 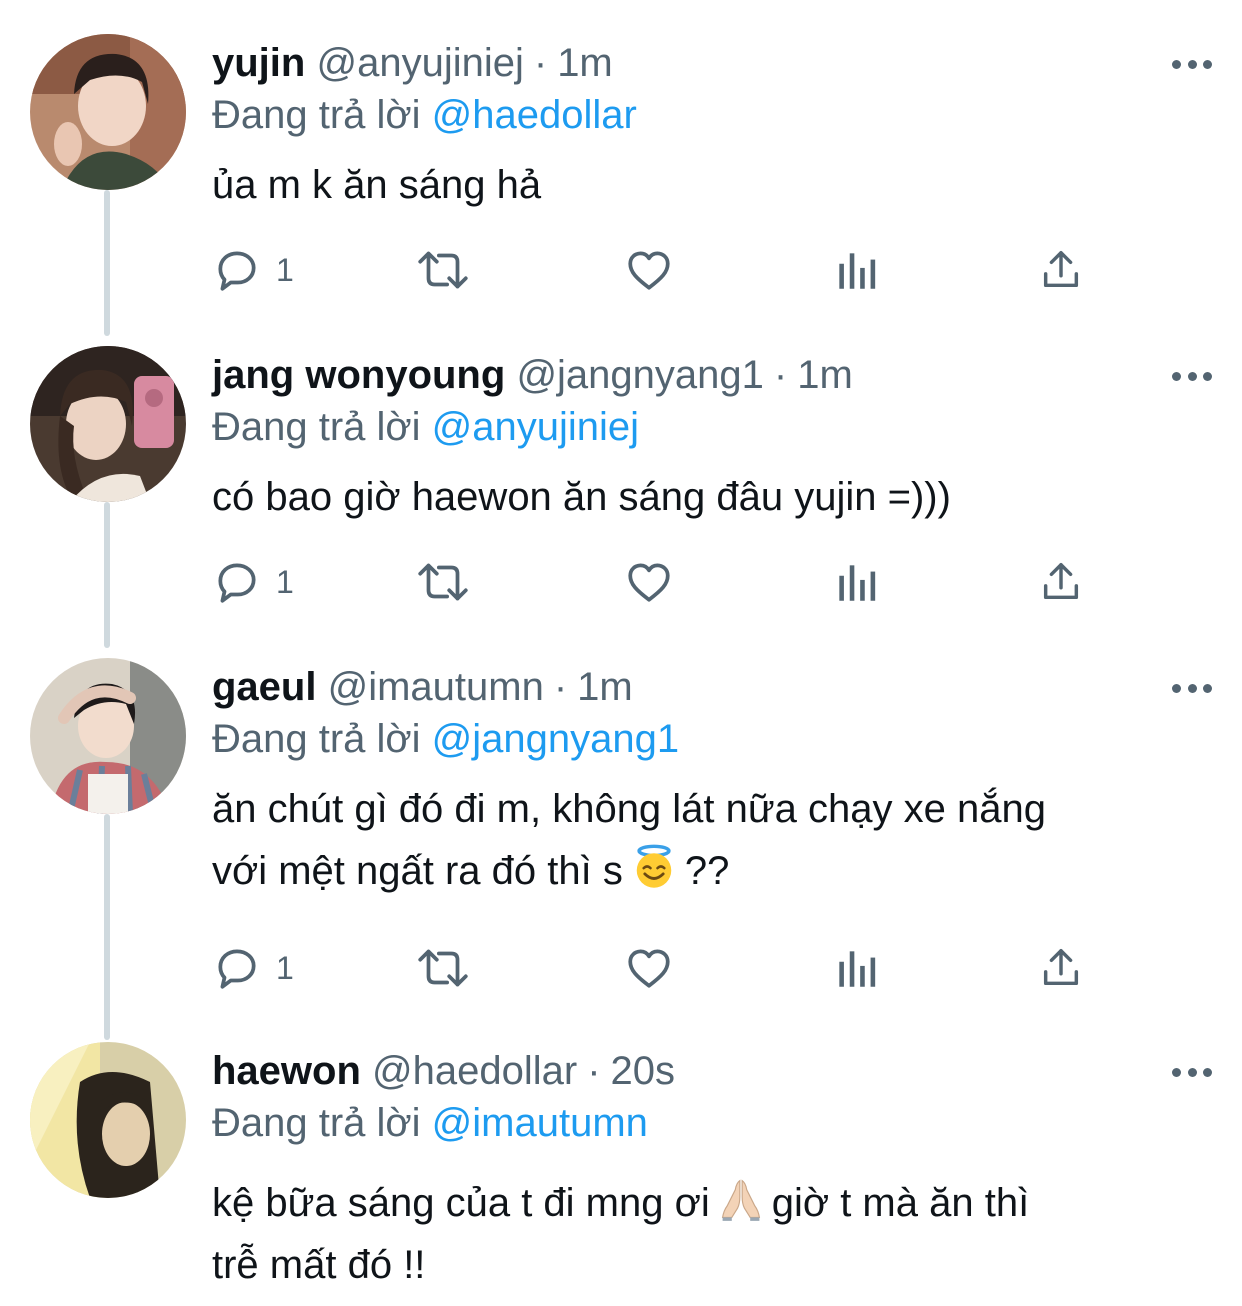 I want to click on replying-to-line: Đang trả lời @imautumn, so click(x=430, y=1123).